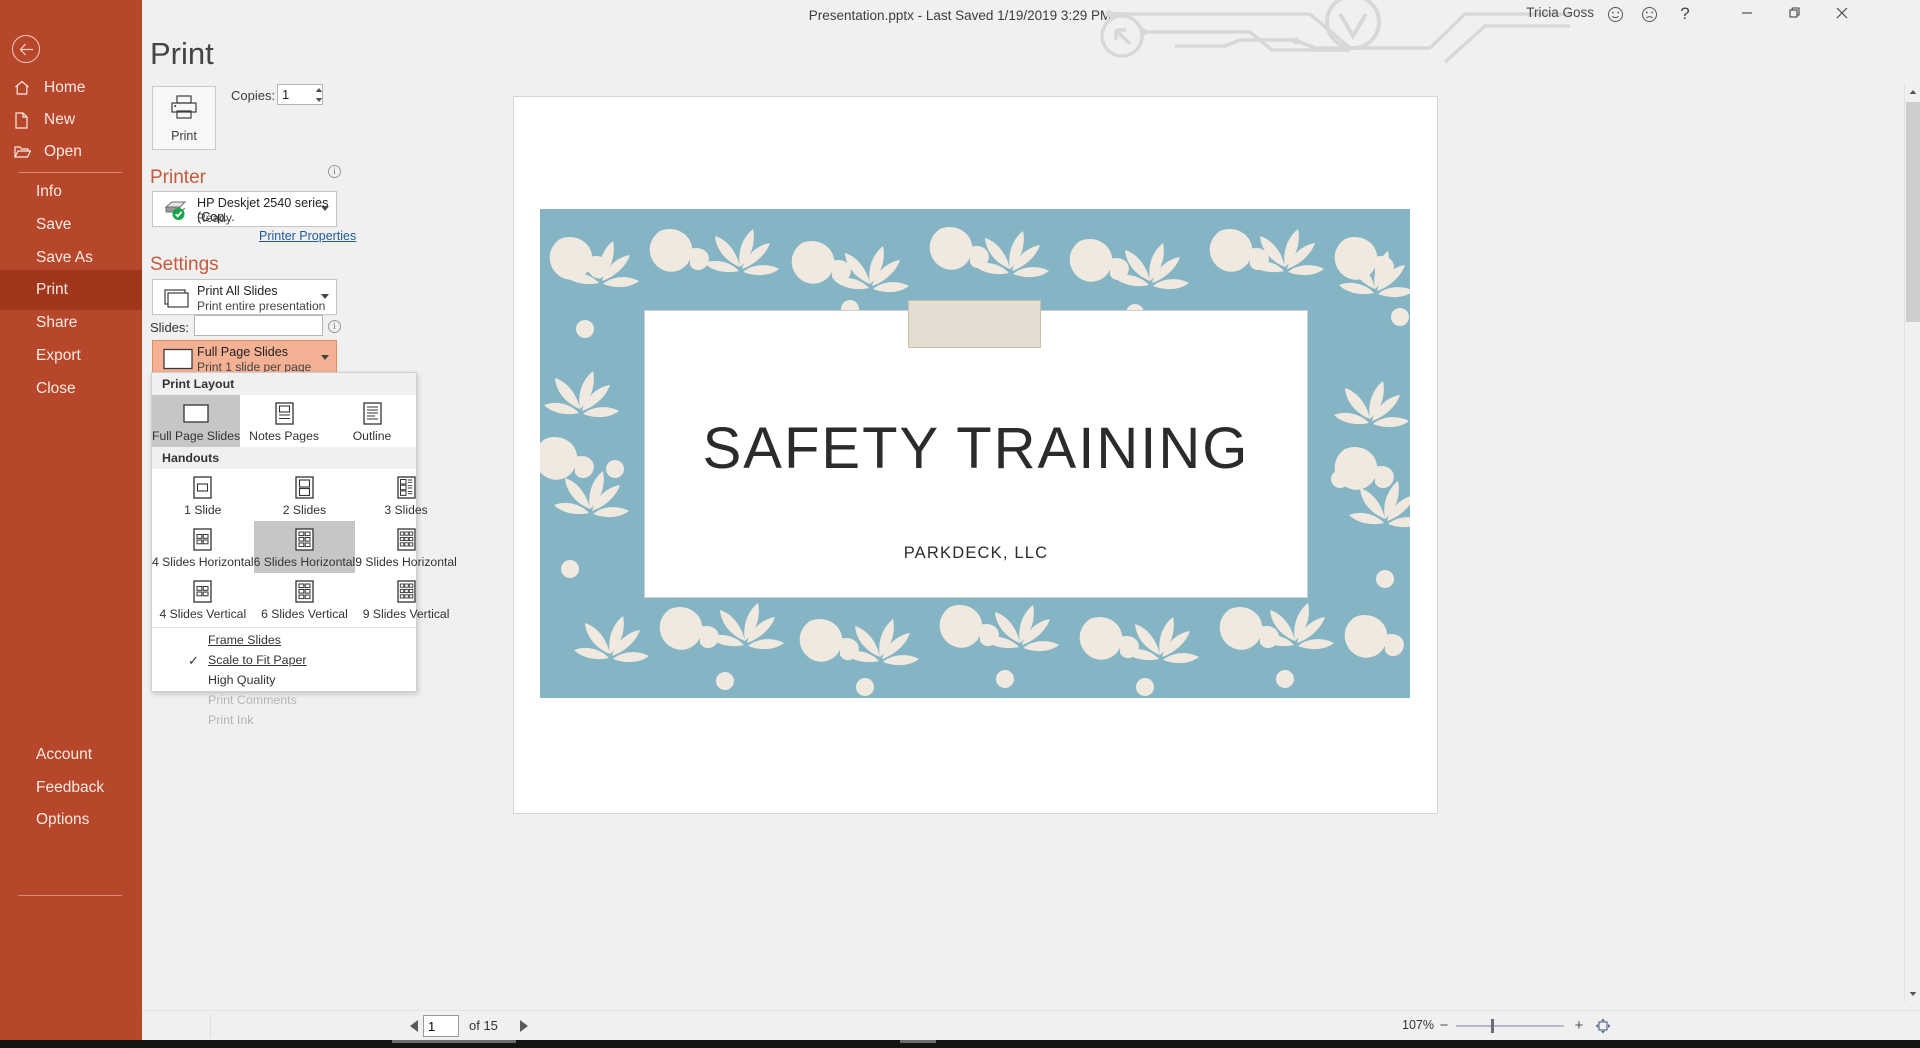 The width and height of the screenshot is (1920, 1048). What do you see at coordinates (26, 49) in the screenshot?
I see `back-button` at bounding box center [26, 49].